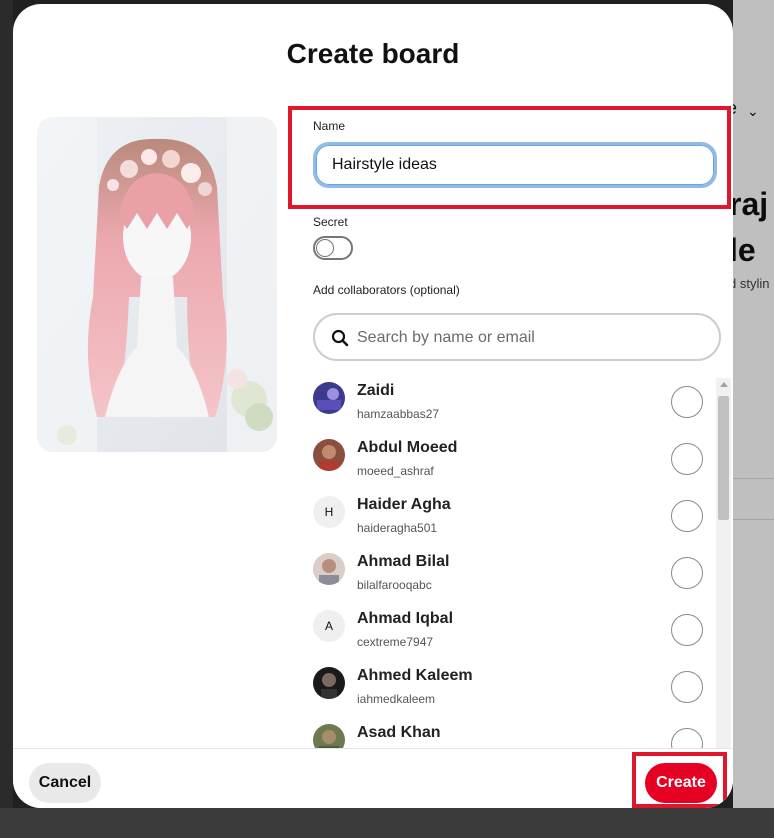  I want to click on name-label: Name, so click(329, 126).